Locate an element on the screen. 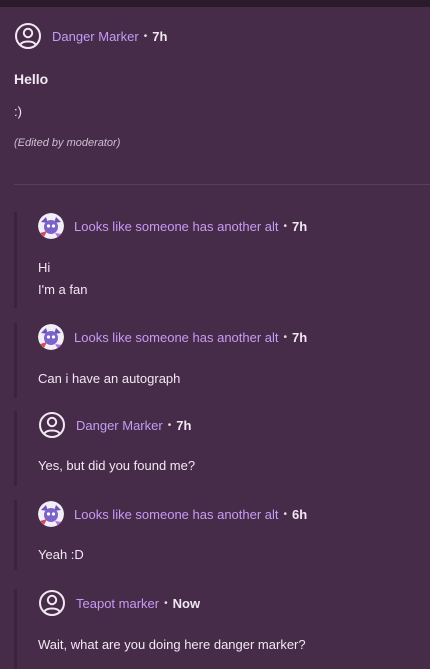 The image size is (430, 669). comment-text: Yeah :D is located at coordinates (61, 554).